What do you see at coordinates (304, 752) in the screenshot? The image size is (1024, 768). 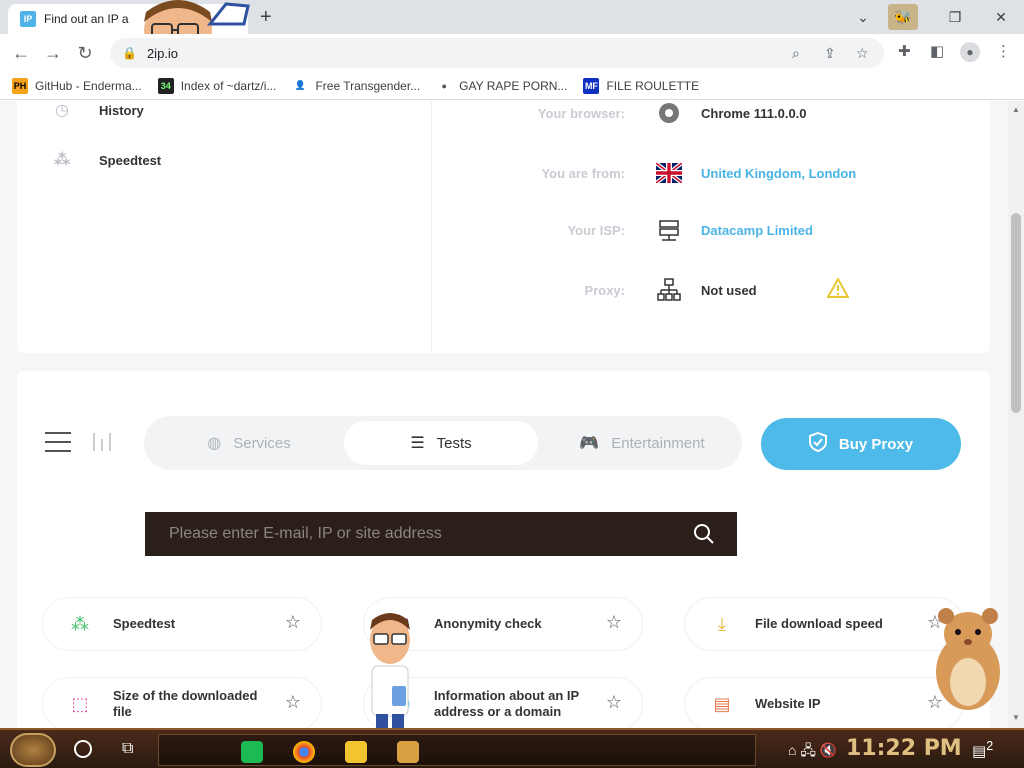 I see `chrome-taskbar-icon` at bounding box center [304, 752].